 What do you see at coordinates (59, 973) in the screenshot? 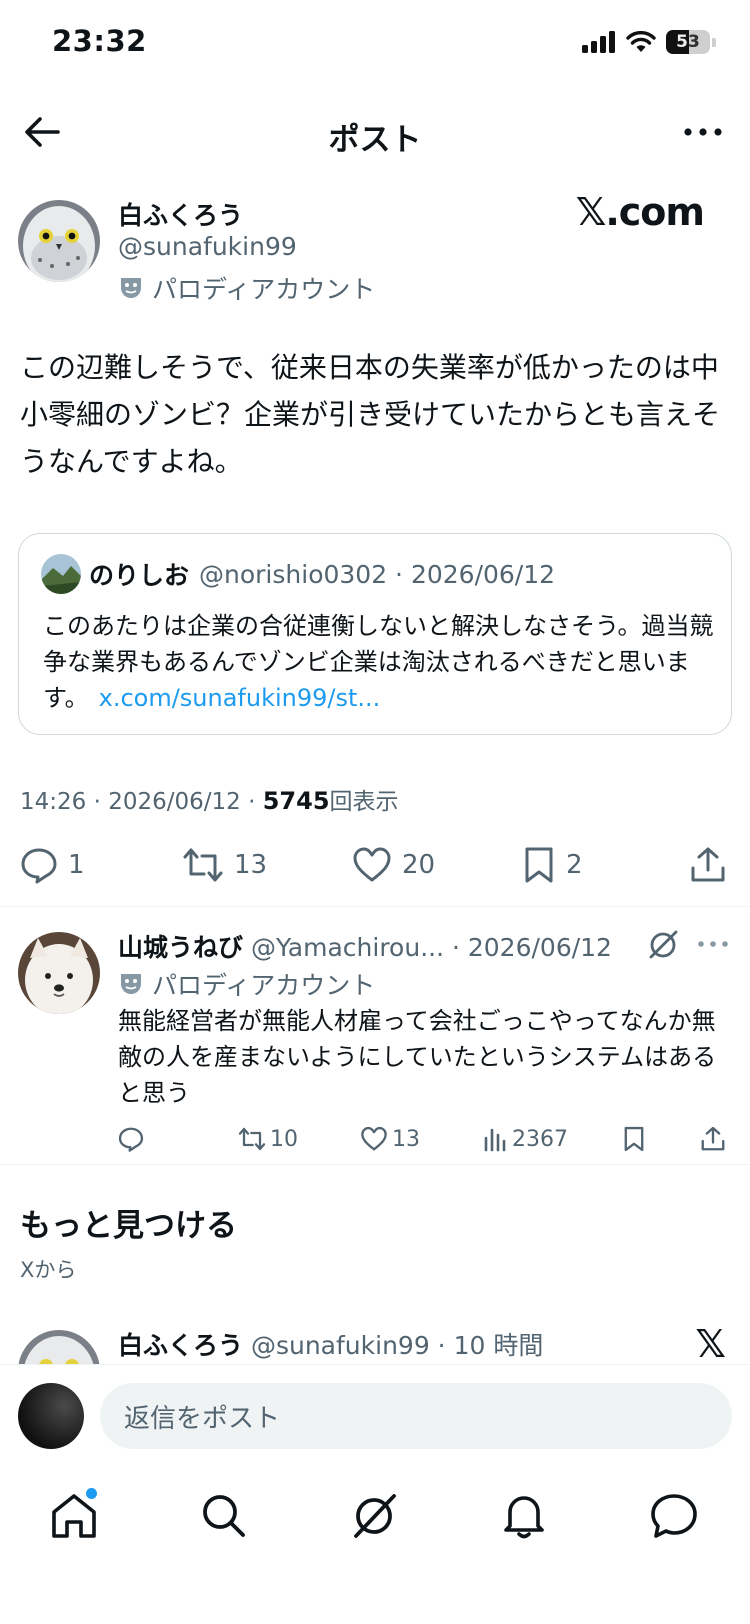
I see `reply-author-avatar` at bounding box center [59, 973].